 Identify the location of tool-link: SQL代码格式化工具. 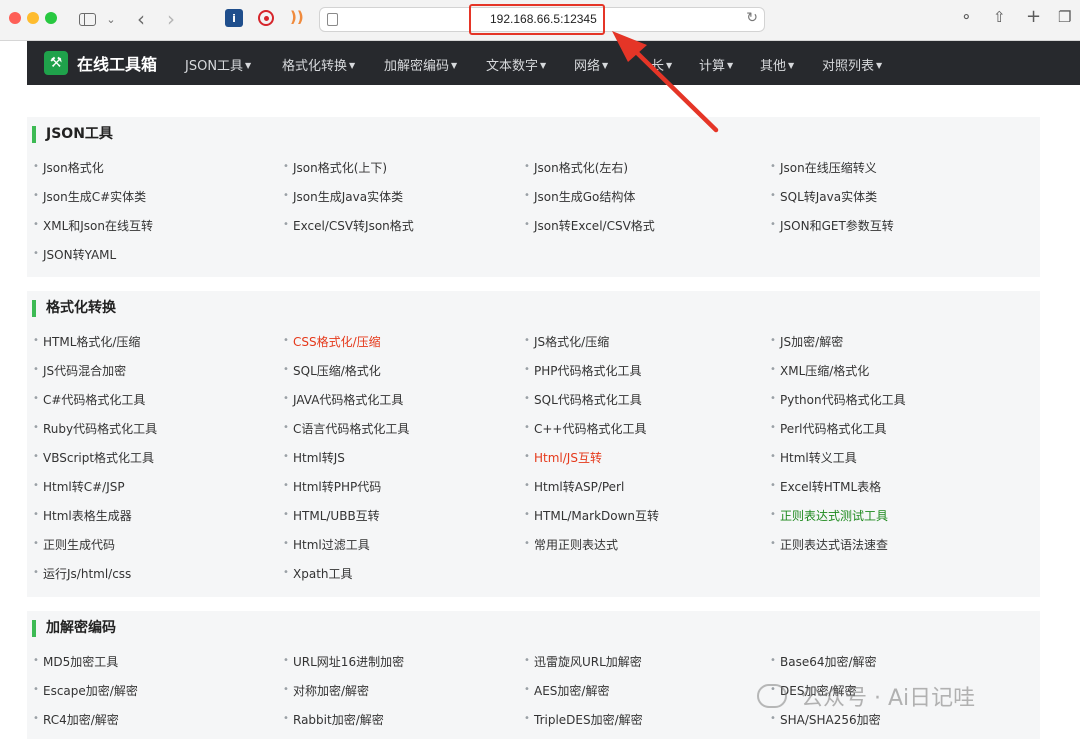
(583, 399).